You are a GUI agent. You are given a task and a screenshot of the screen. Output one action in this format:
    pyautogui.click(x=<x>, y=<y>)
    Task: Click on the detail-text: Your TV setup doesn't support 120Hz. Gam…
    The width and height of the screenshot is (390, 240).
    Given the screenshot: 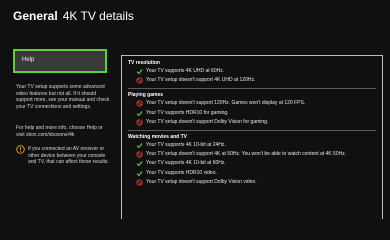 What is the action you would take?
    pyautogui.click(x=226, y=103)
    